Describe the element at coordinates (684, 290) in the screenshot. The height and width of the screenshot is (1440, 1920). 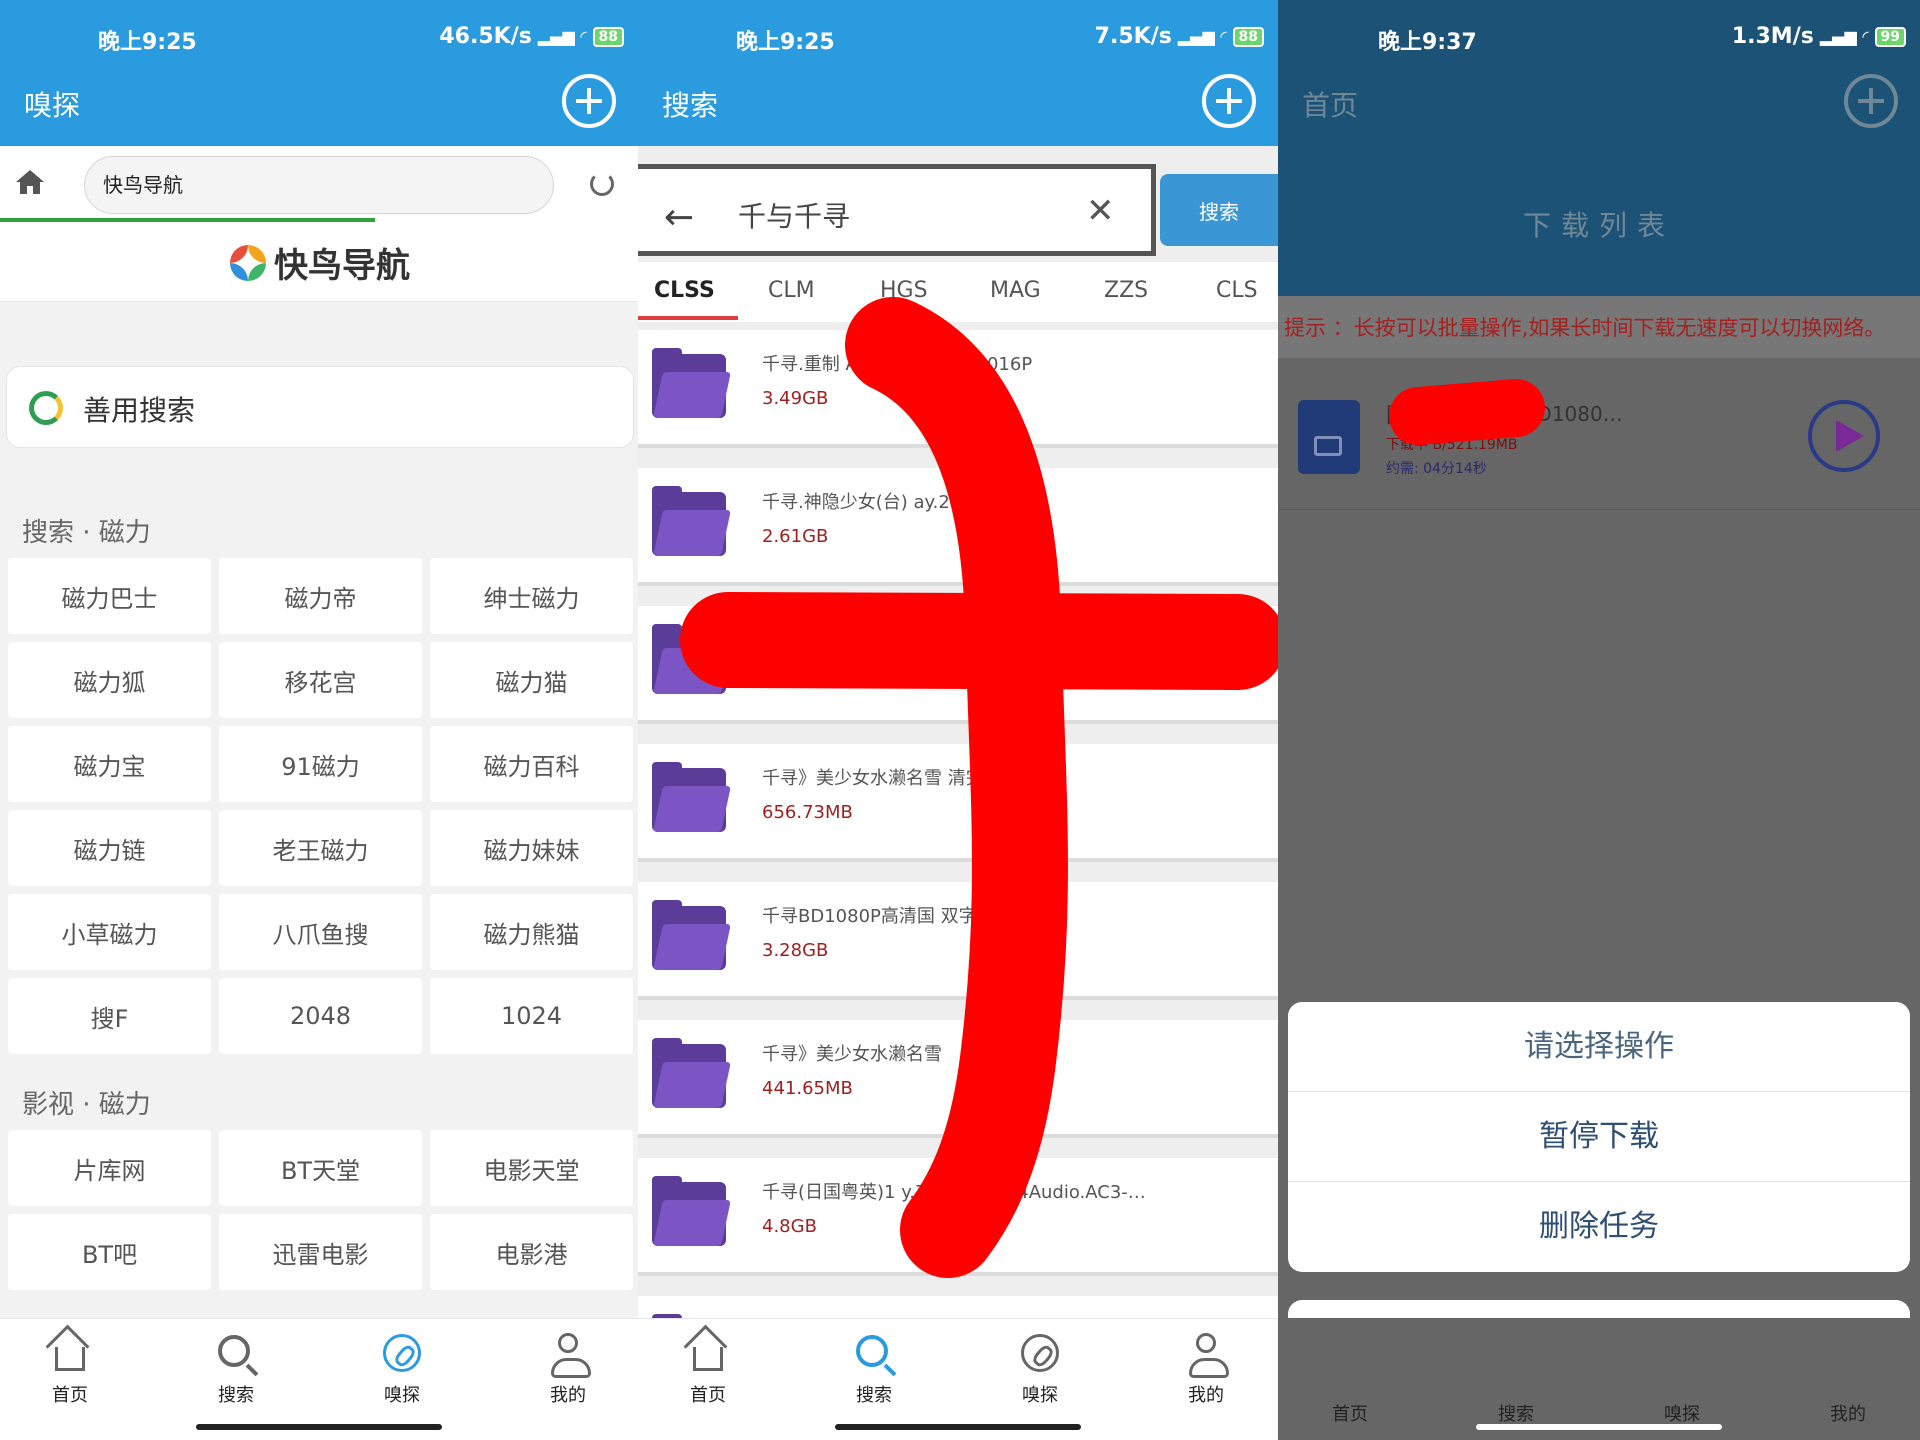
I see `tab-clss: CLSS` at that location.